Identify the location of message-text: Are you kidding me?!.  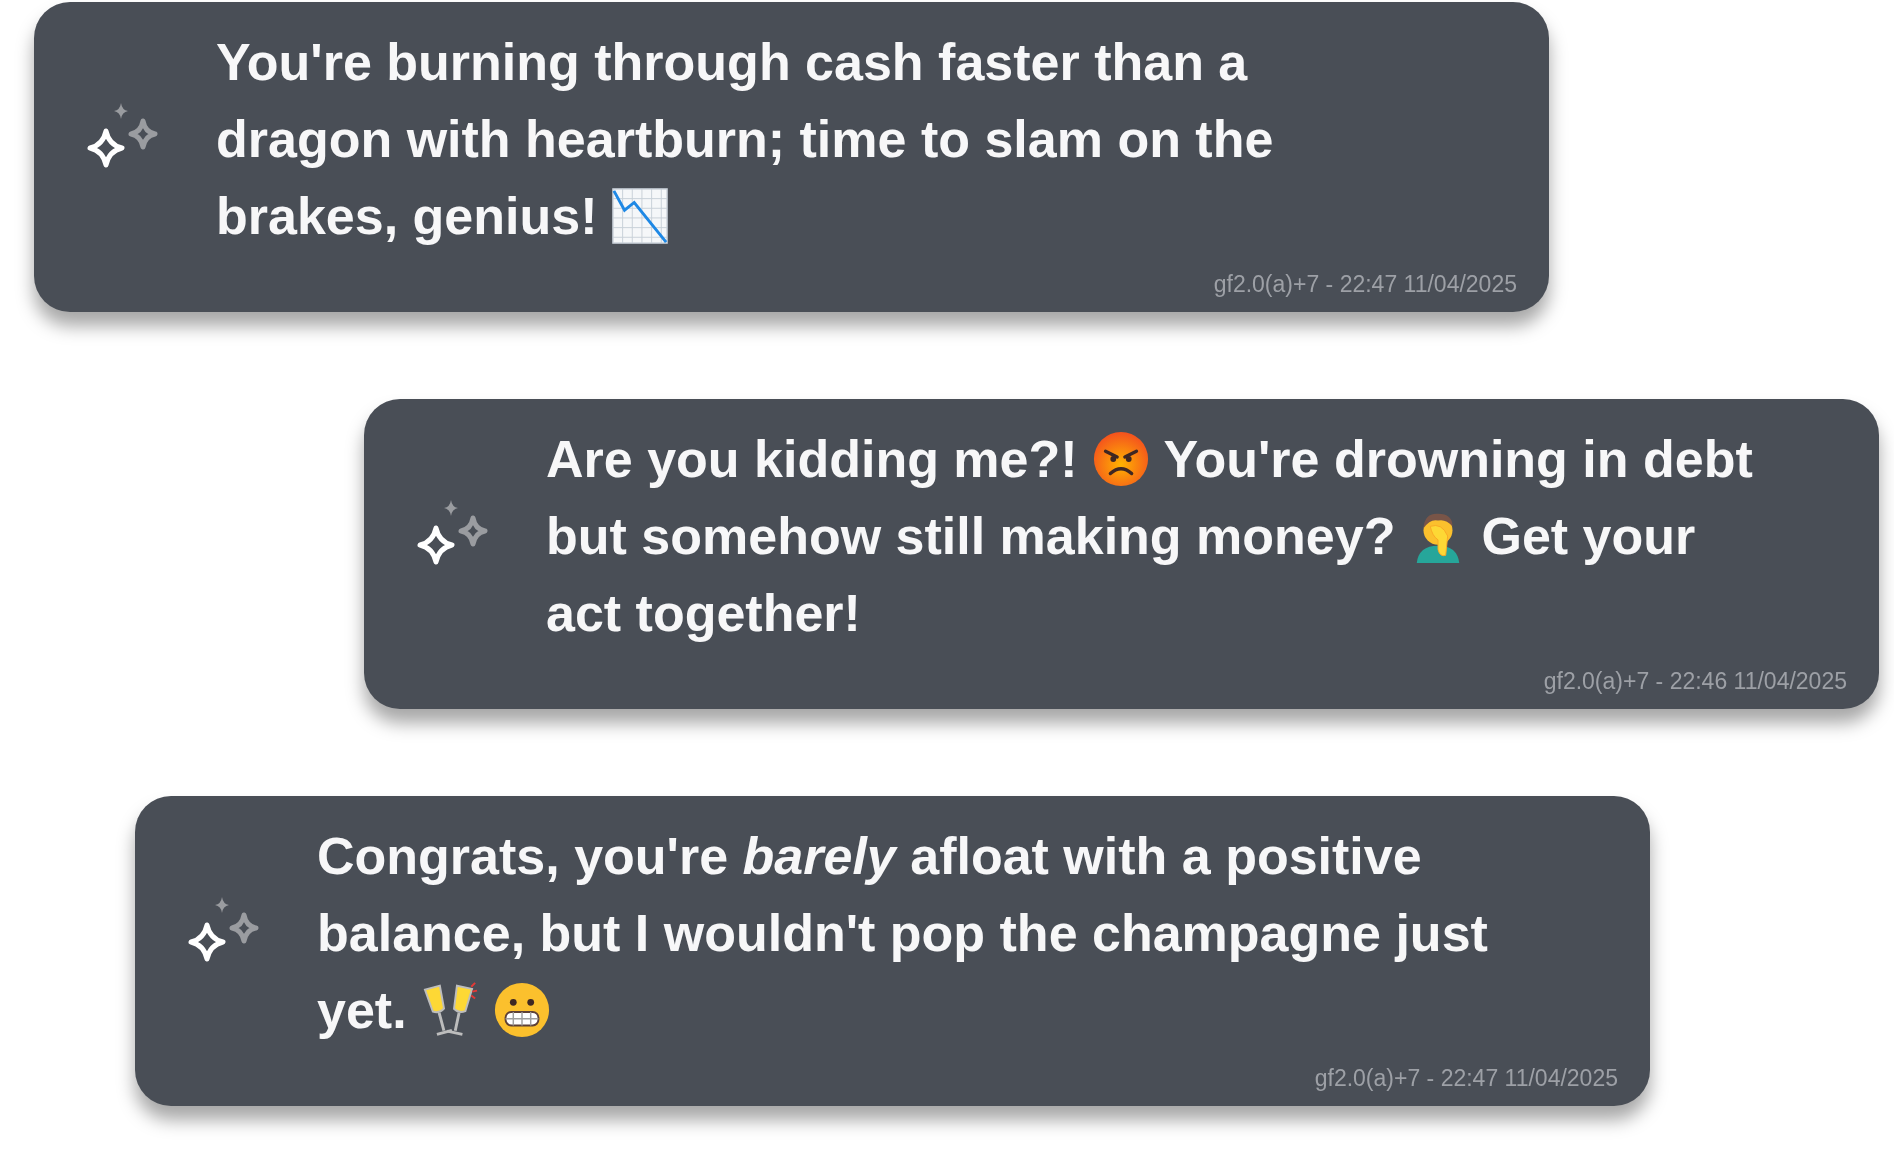
(812, 459).